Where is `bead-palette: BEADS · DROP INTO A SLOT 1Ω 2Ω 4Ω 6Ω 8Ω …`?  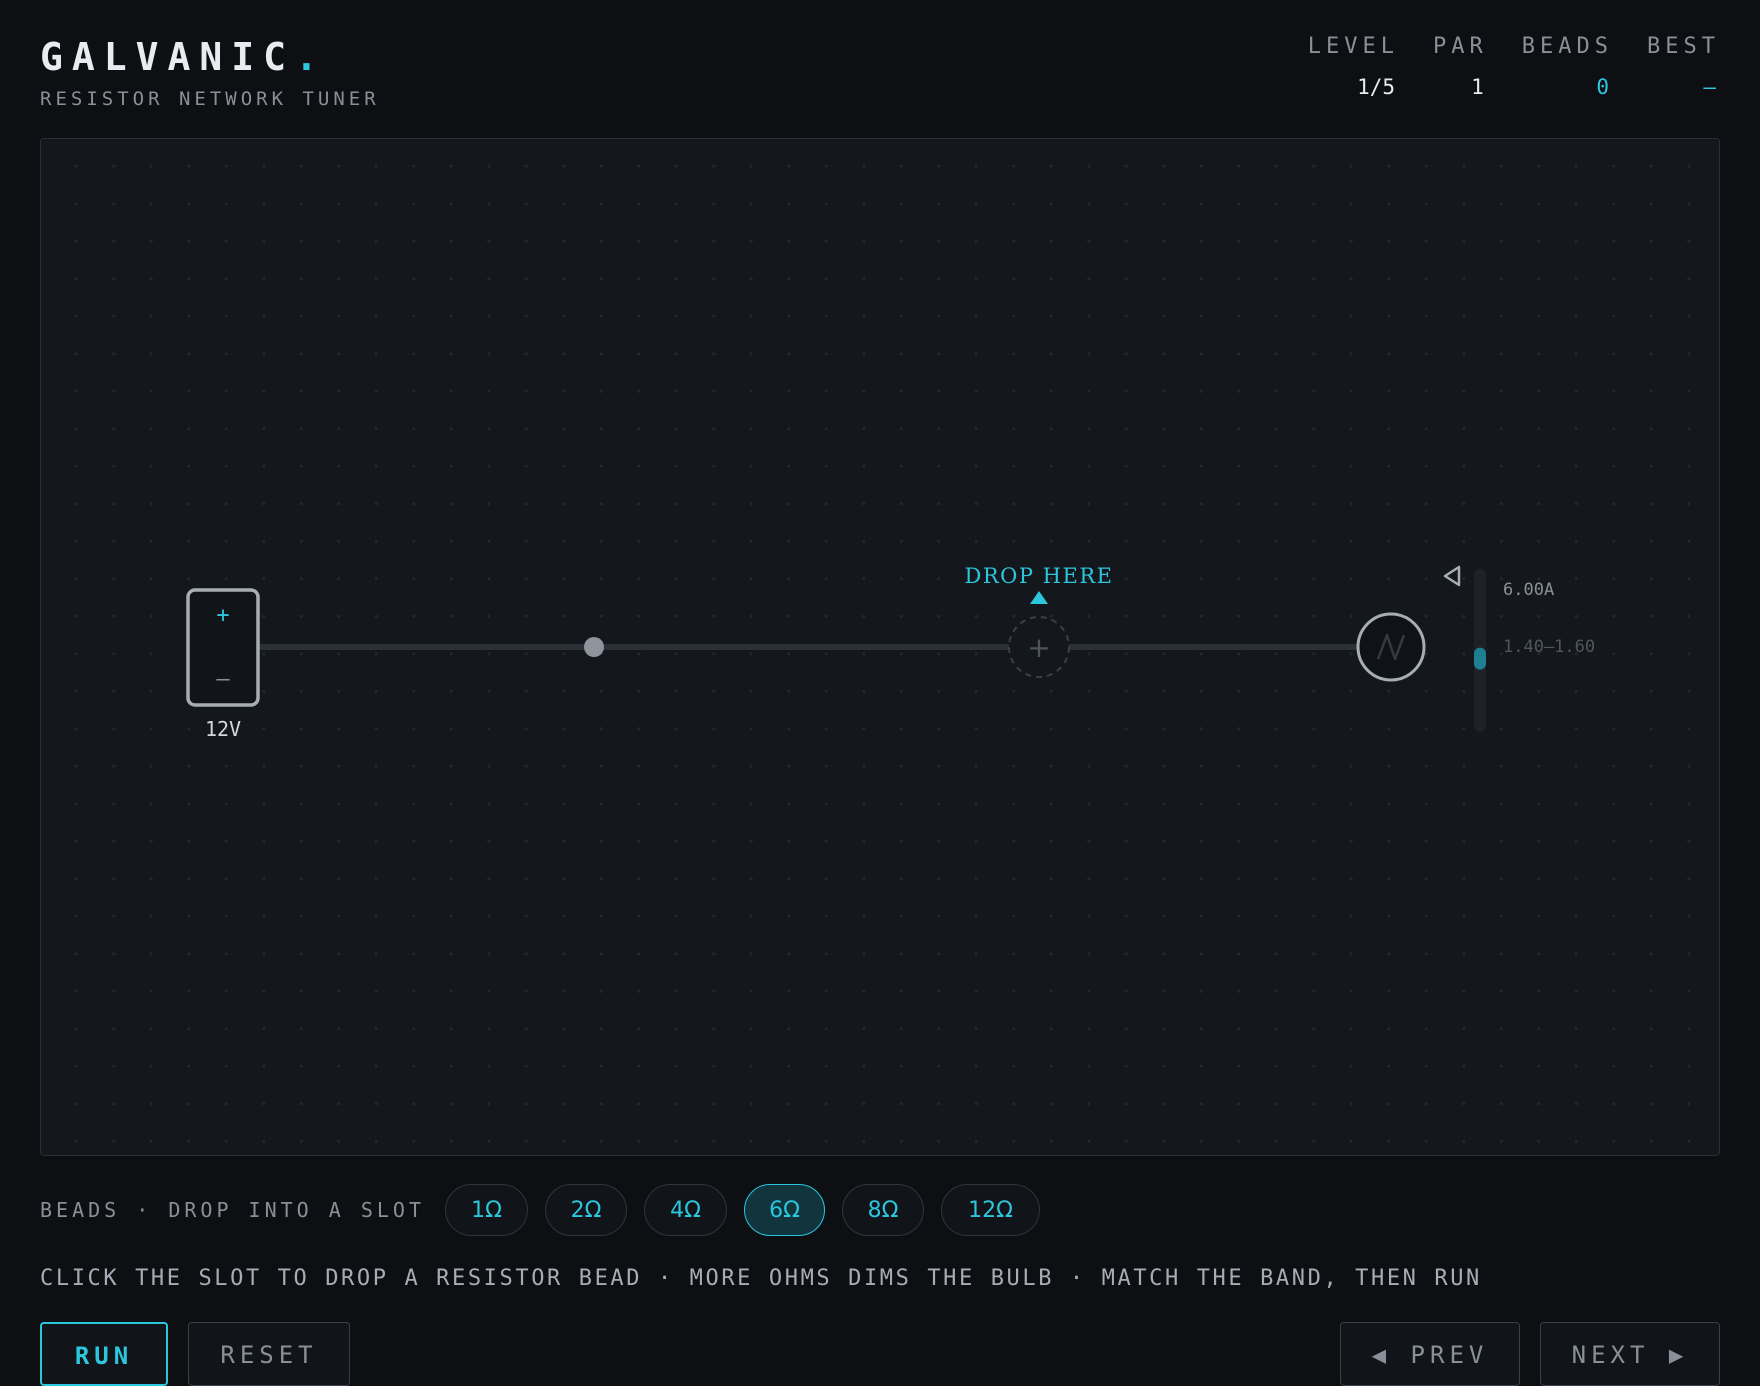 bead-palette: BEADS · DROP INTO A SLOT 1Ω 2Ω 4Ω 6Ω 8Ω … is located at coordinates (548, 1210).